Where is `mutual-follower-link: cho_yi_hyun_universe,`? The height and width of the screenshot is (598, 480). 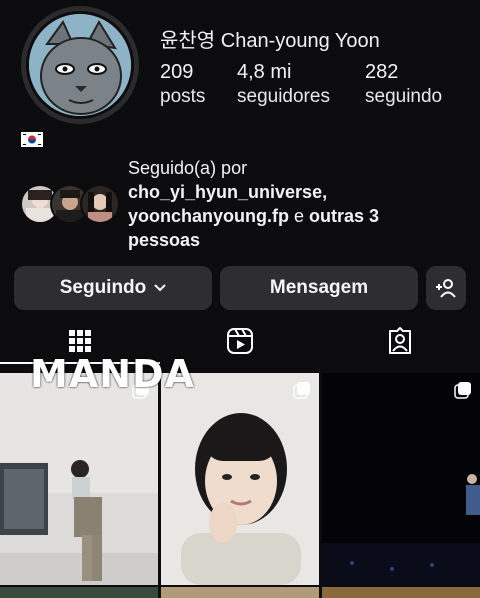 mutual-follower-link: cho_yi_hyun_universe, is located at coordinates (227, 192).